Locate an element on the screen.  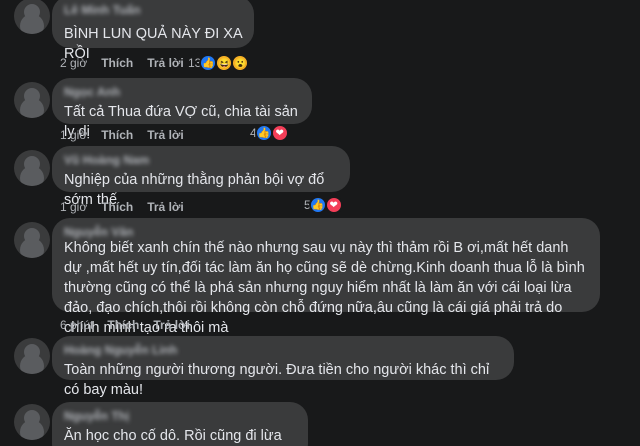
comment-author: Ngọc Anh is located at coordinates (182, 92).